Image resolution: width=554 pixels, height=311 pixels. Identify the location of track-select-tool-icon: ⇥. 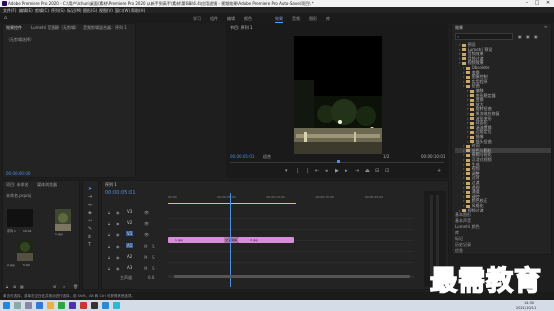
(90, 197).